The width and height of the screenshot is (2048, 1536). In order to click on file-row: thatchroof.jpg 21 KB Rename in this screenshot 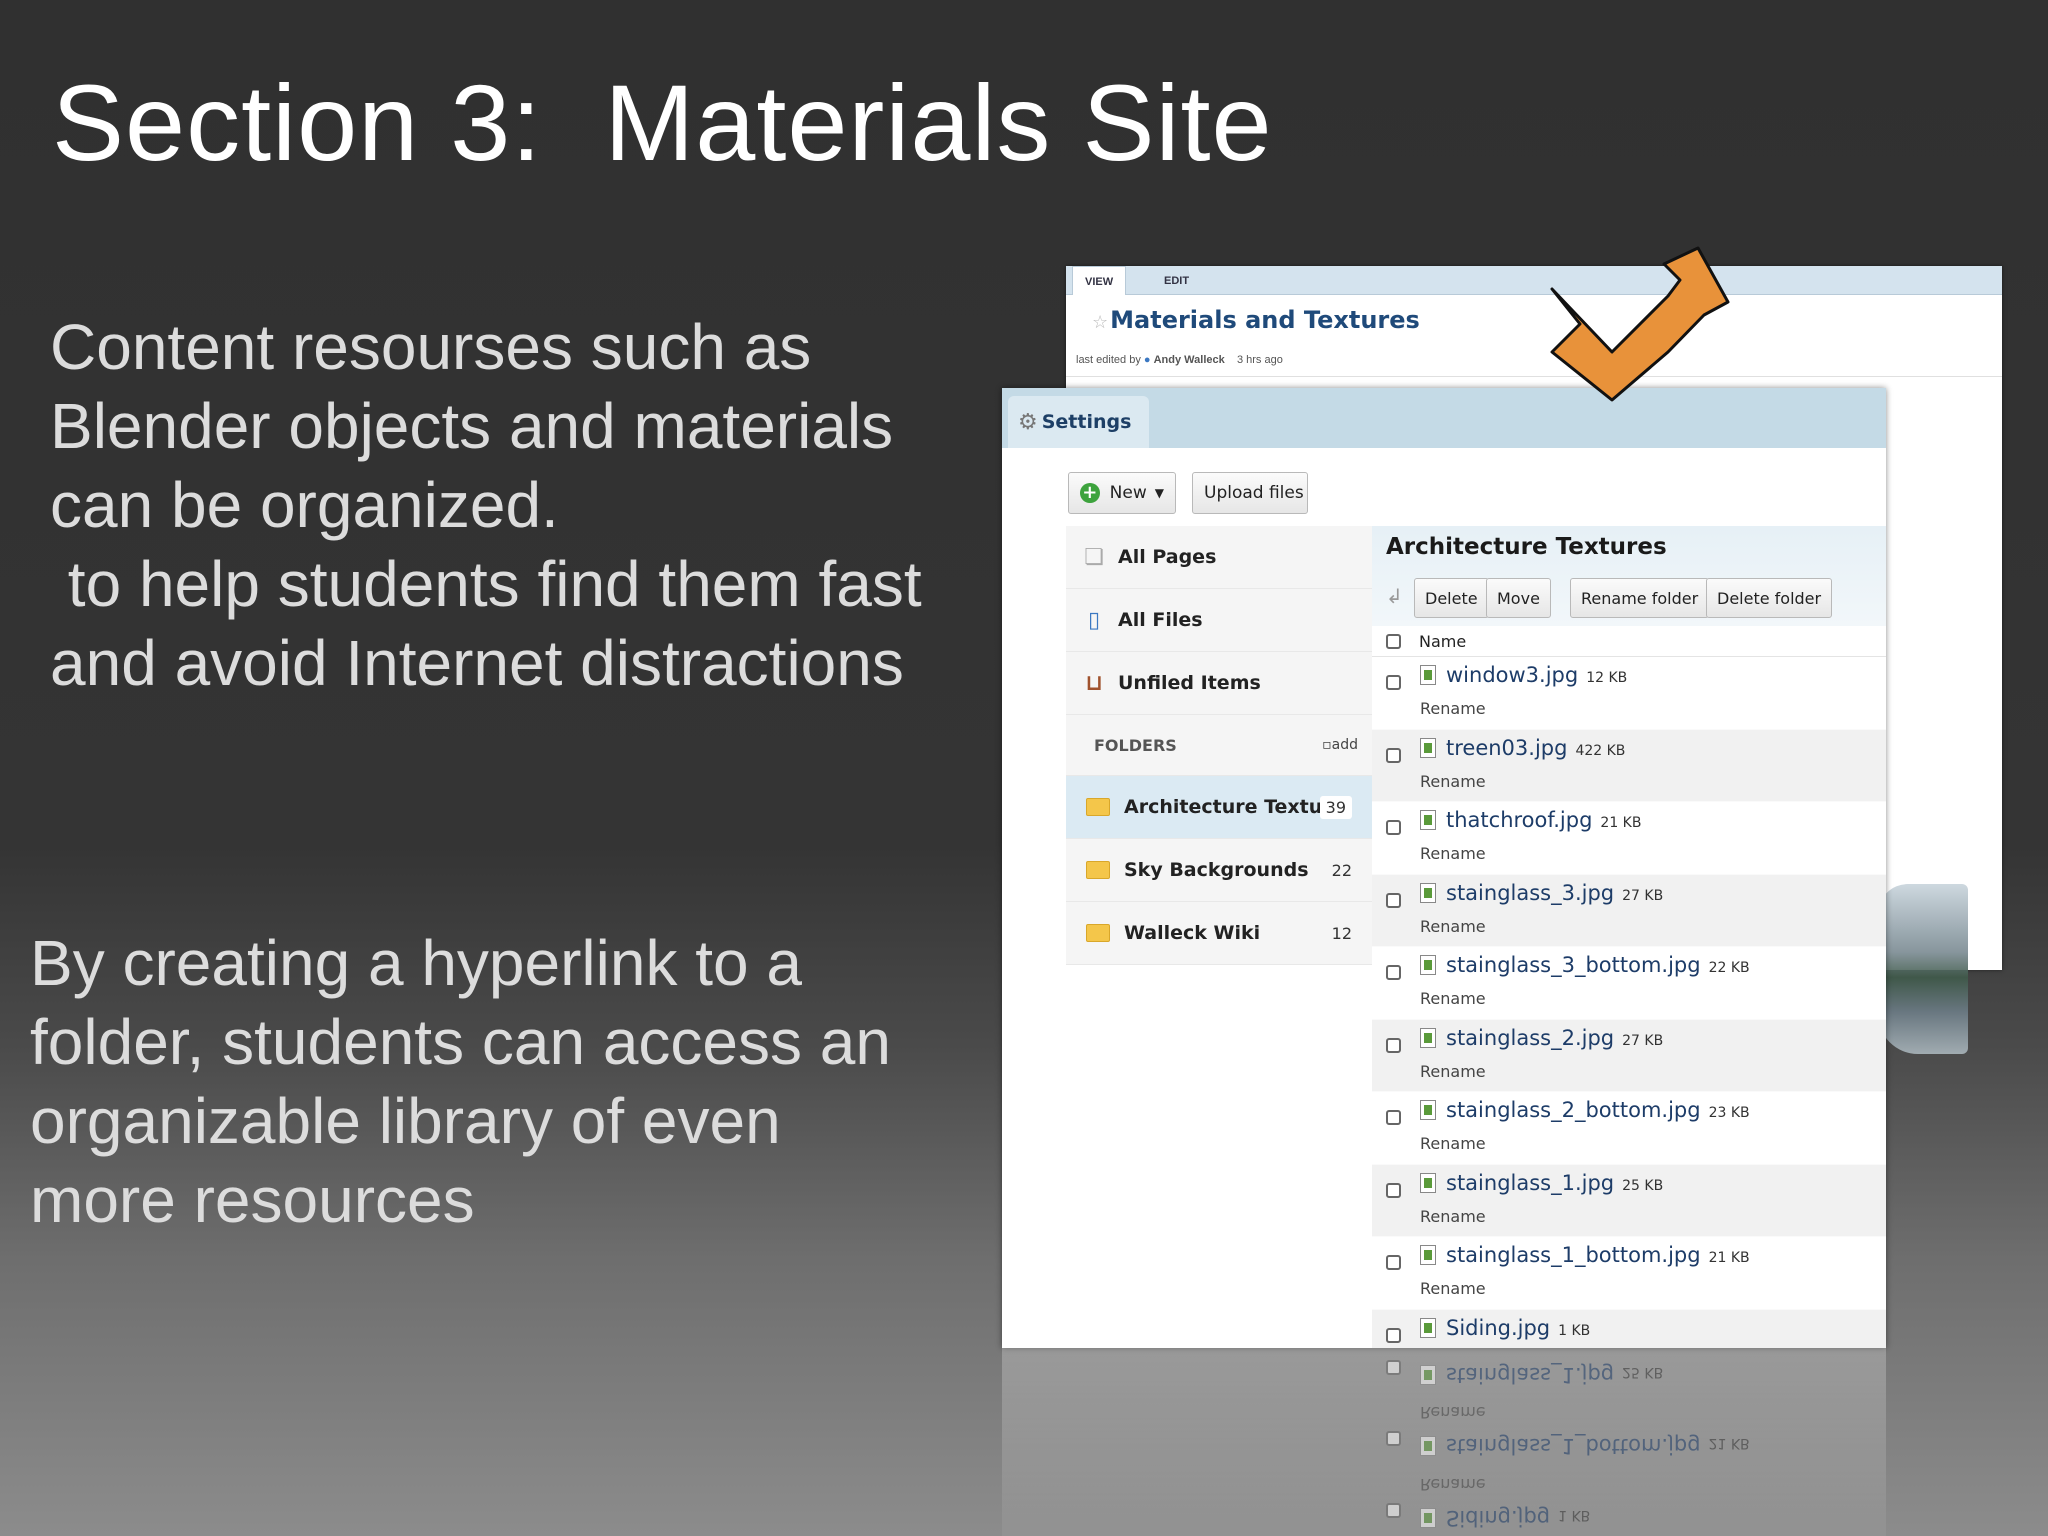, I will do `click(1629, 838)`.